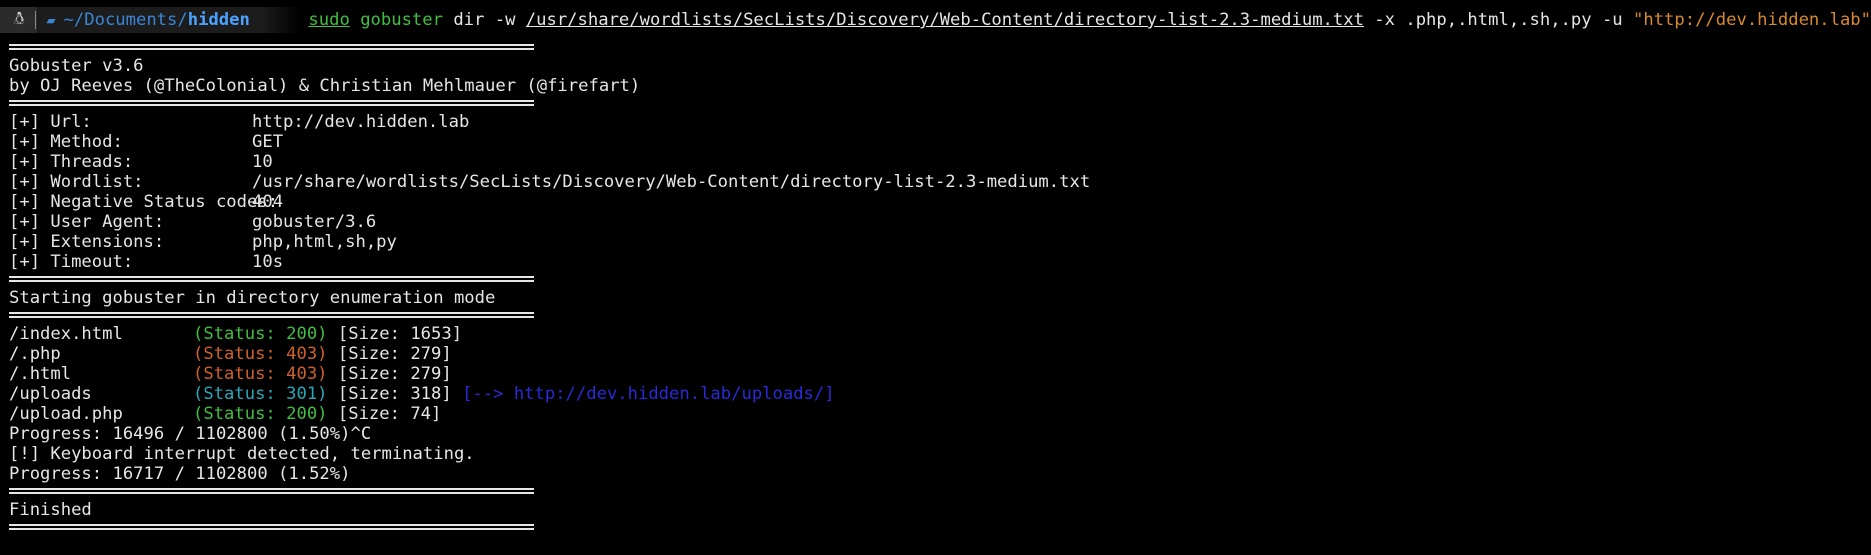  I want to click on path-segment: ▰ ~/Documents/hidden, so click(149, 20).